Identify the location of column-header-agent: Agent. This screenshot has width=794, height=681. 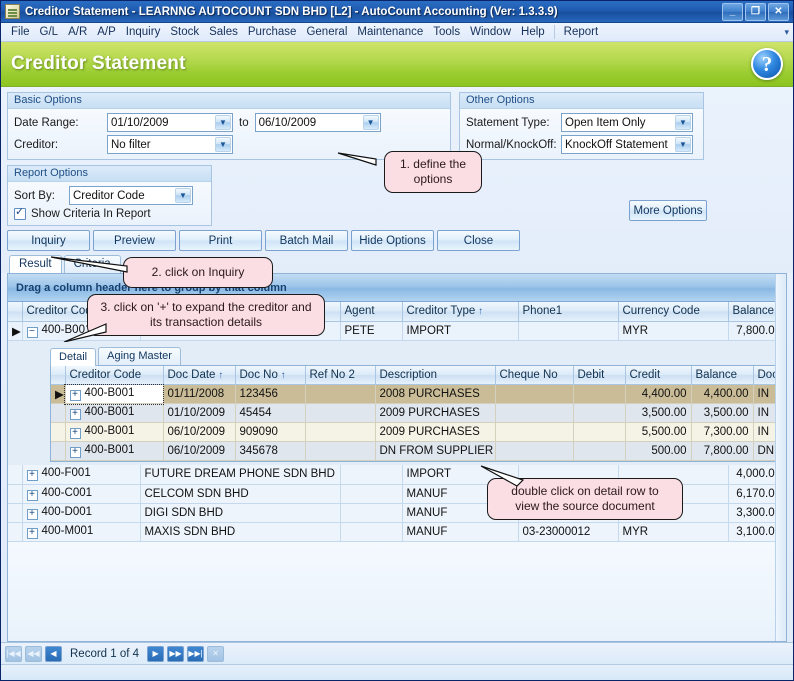
(371, 312).